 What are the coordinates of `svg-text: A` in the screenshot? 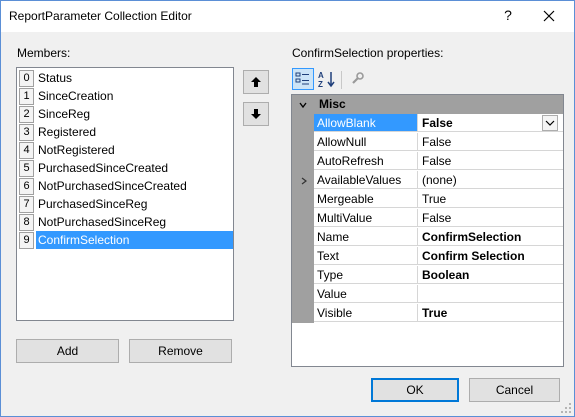 It's located at (321, 75).